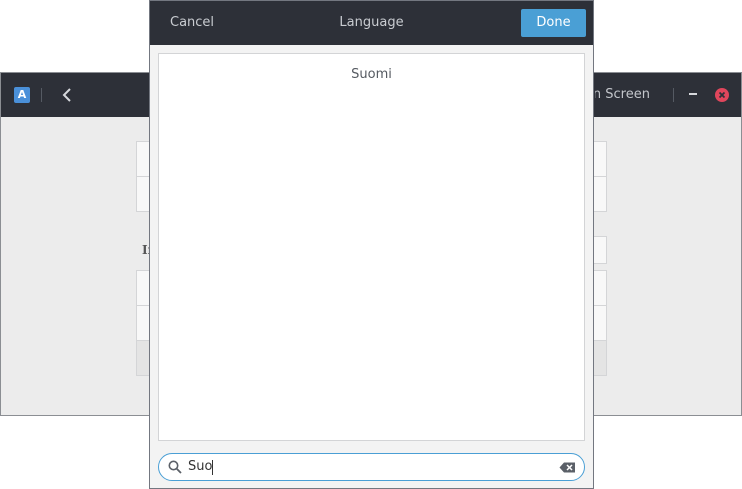 The image size is (742, 489). I want to click on text-caret, so click(212, 467).